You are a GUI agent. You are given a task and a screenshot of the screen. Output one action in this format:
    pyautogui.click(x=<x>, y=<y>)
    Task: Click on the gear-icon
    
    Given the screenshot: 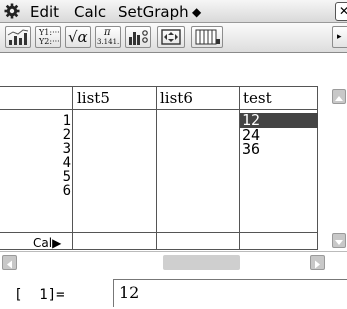 What is the action you would take?
    pyautogui.click(x=12, y=11)
    